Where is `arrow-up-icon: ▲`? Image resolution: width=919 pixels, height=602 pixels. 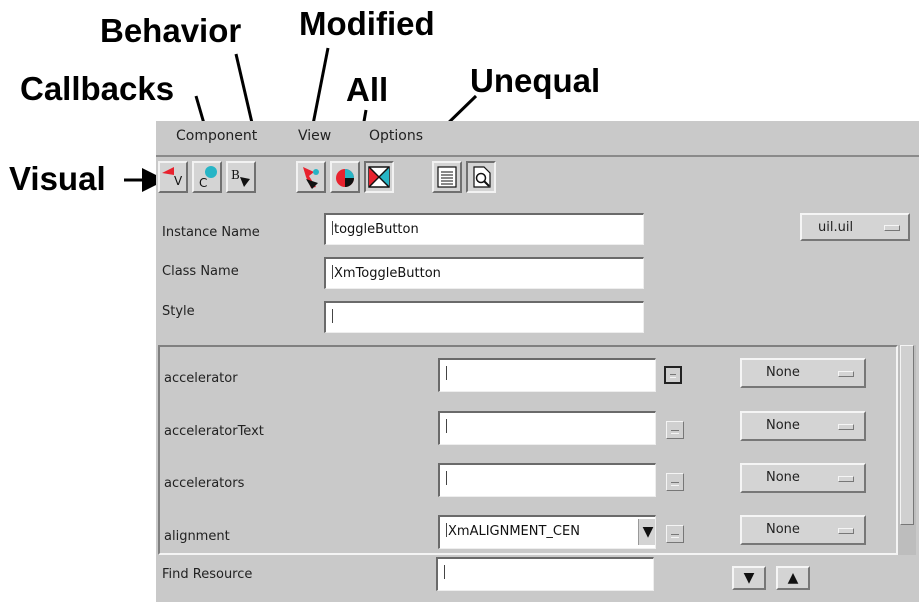
arrow-up-icon: ▲ is located at coordinates (793, 578).